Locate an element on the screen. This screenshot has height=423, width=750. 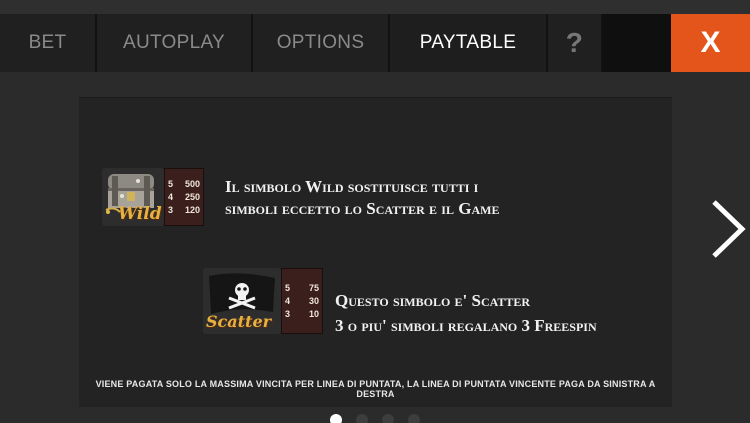
page-indicator is located at coordinates (375, 418).